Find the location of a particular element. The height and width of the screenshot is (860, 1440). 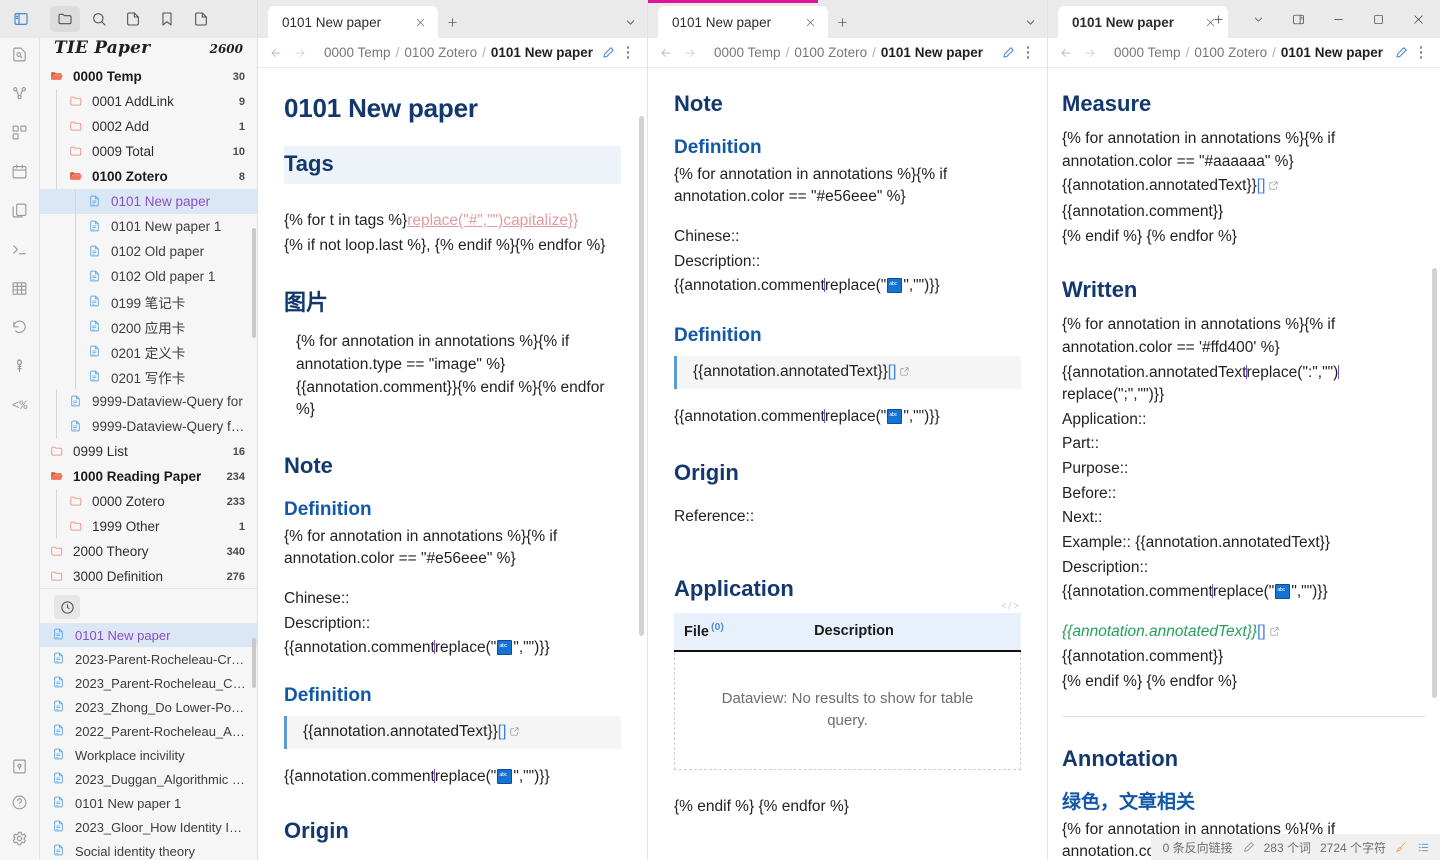

tree-file-9999-dataview-query-for: 9999-Dataview-Query for is located at coordinates (148, 401).